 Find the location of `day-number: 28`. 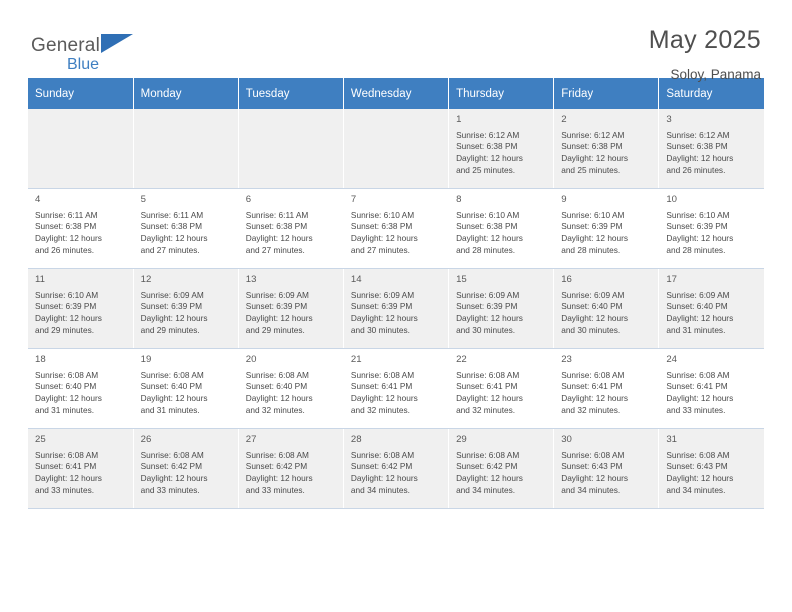

day-number: 28 is located at coordinates (356, 439).